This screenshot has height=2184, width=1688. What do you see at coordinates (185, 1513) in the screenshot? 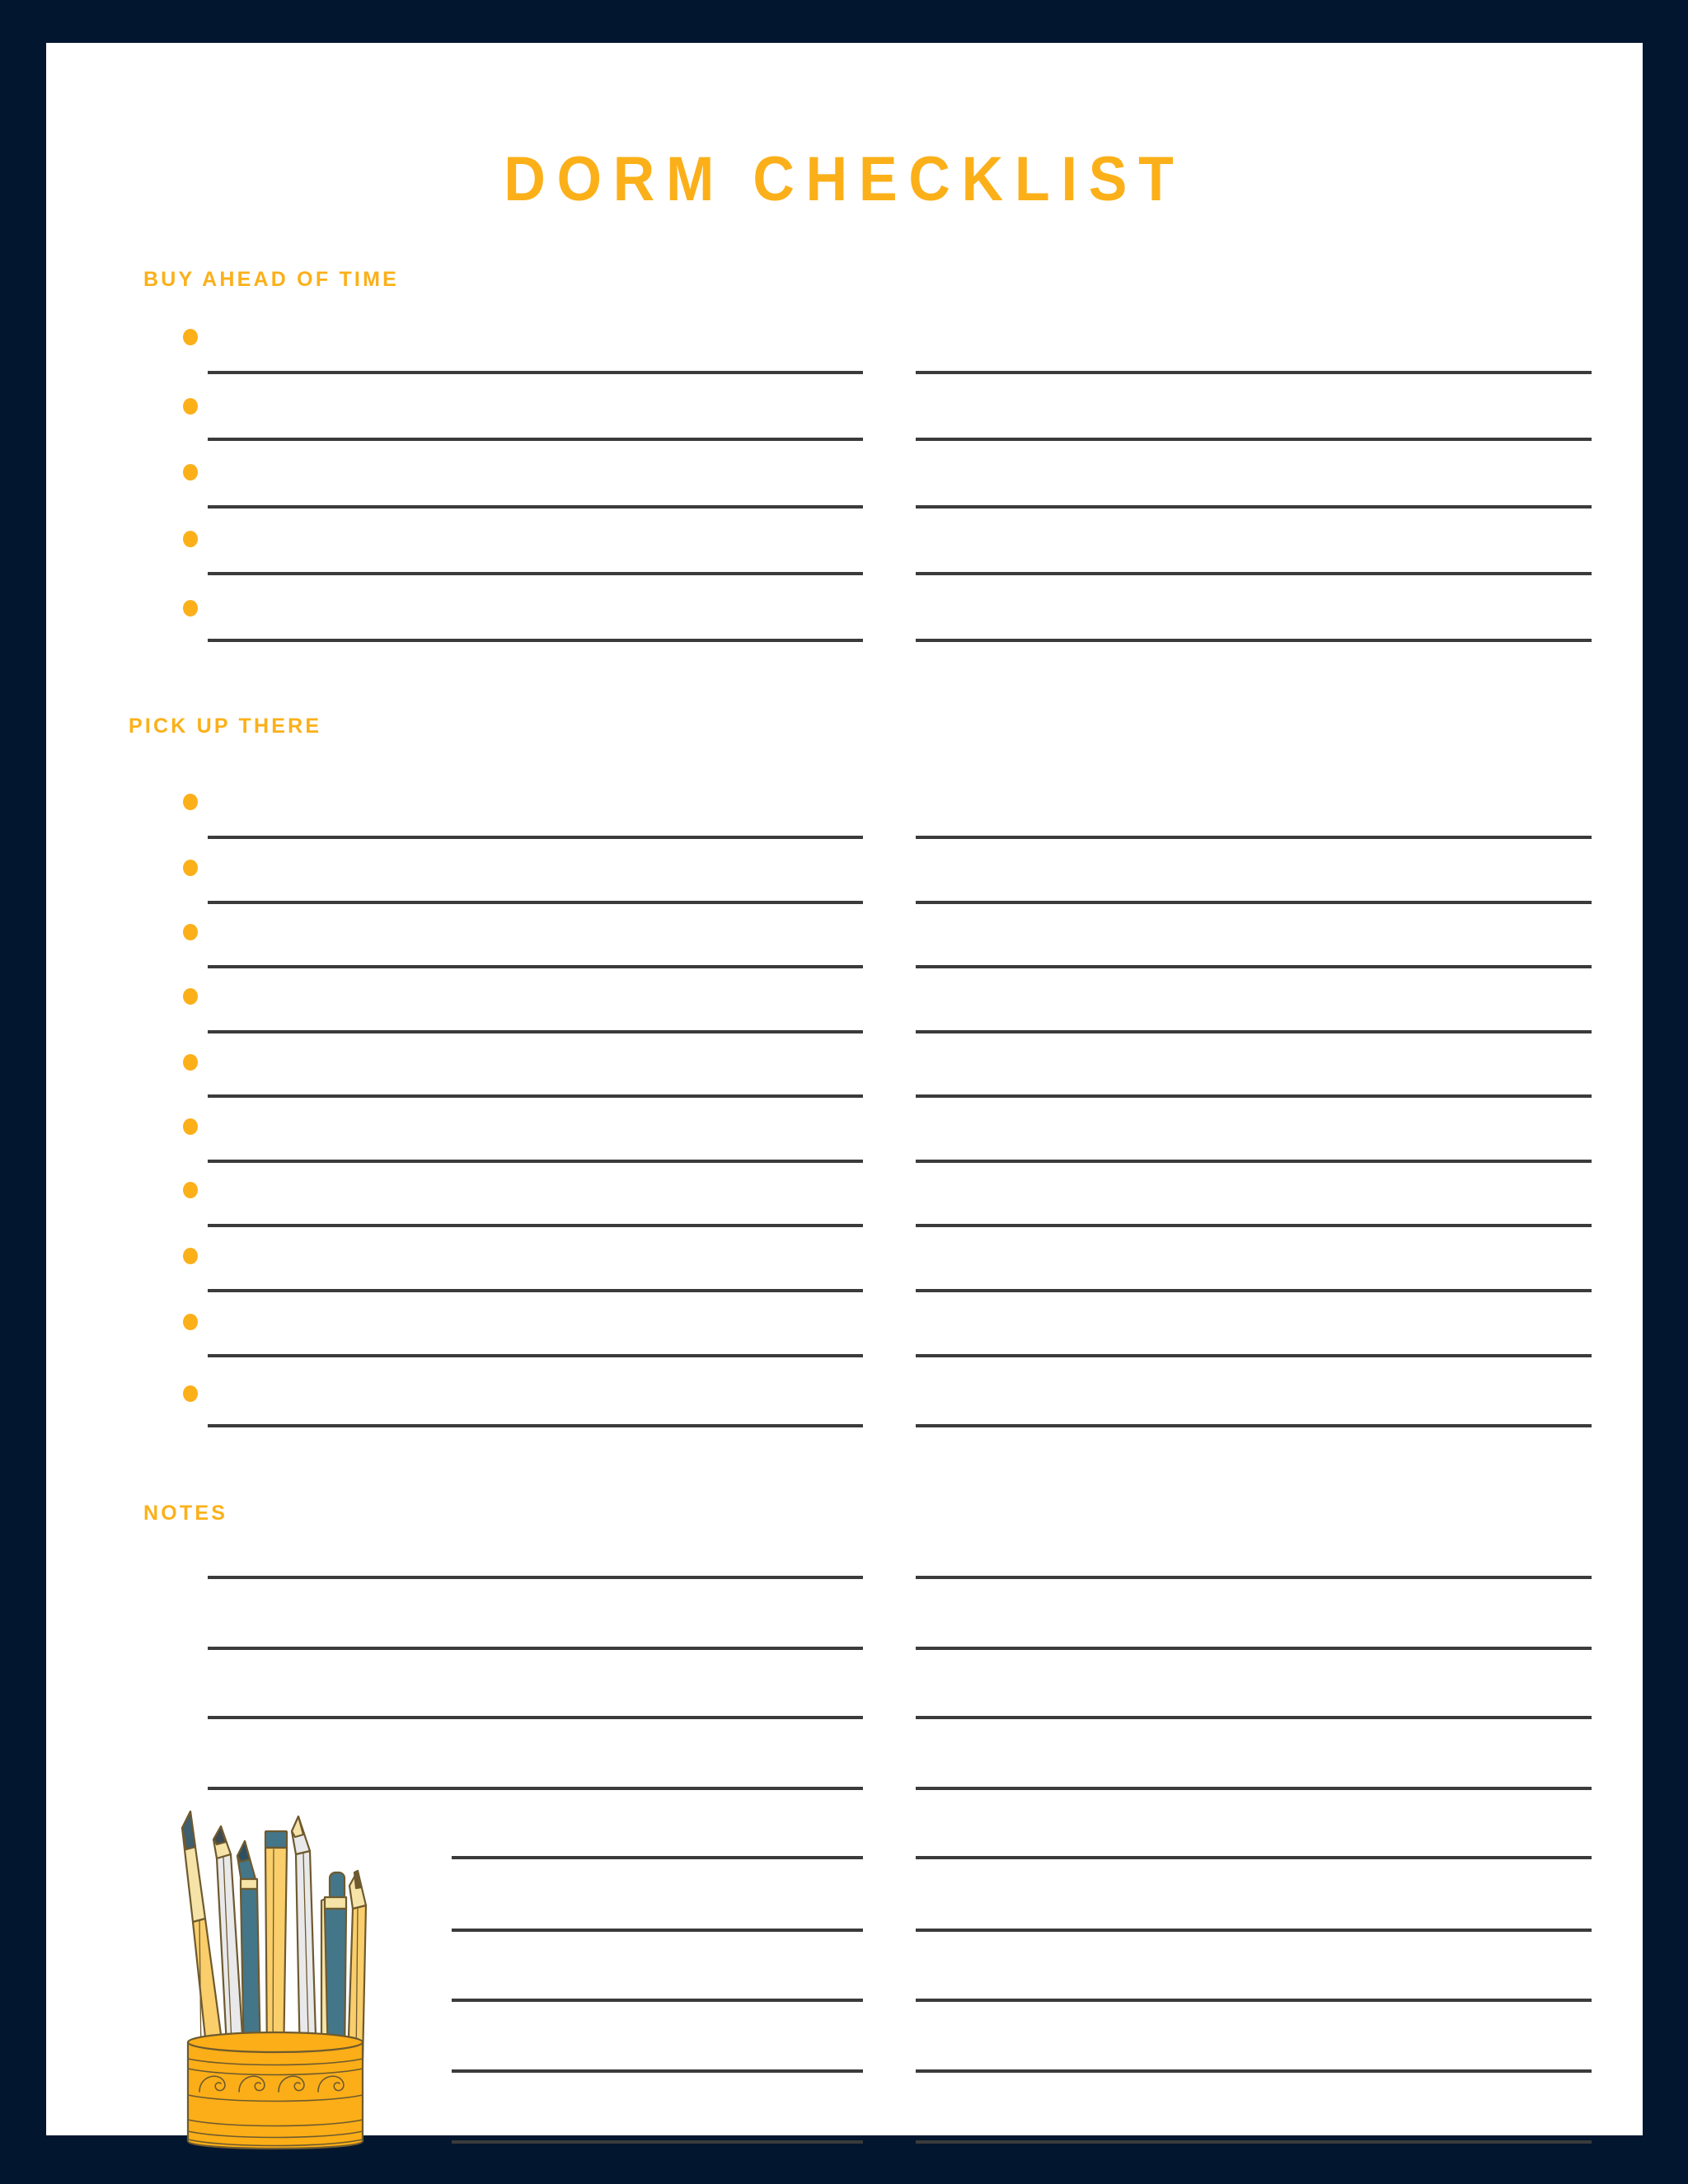
I see `section-heading-notes: NOTES` at bounding box center [185, 1513].